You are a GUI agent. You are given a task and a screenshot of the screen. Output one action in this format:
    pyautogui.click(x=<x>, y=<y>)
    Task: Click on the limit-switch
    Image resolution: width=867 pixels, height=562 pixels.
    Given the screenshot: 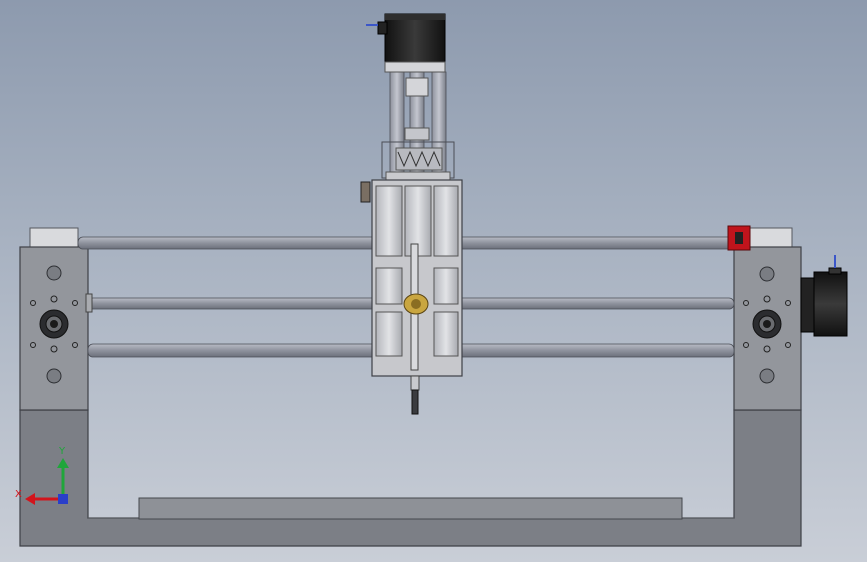 What is the action you would take?
    pyautogui.click(x=739, y=238)
    